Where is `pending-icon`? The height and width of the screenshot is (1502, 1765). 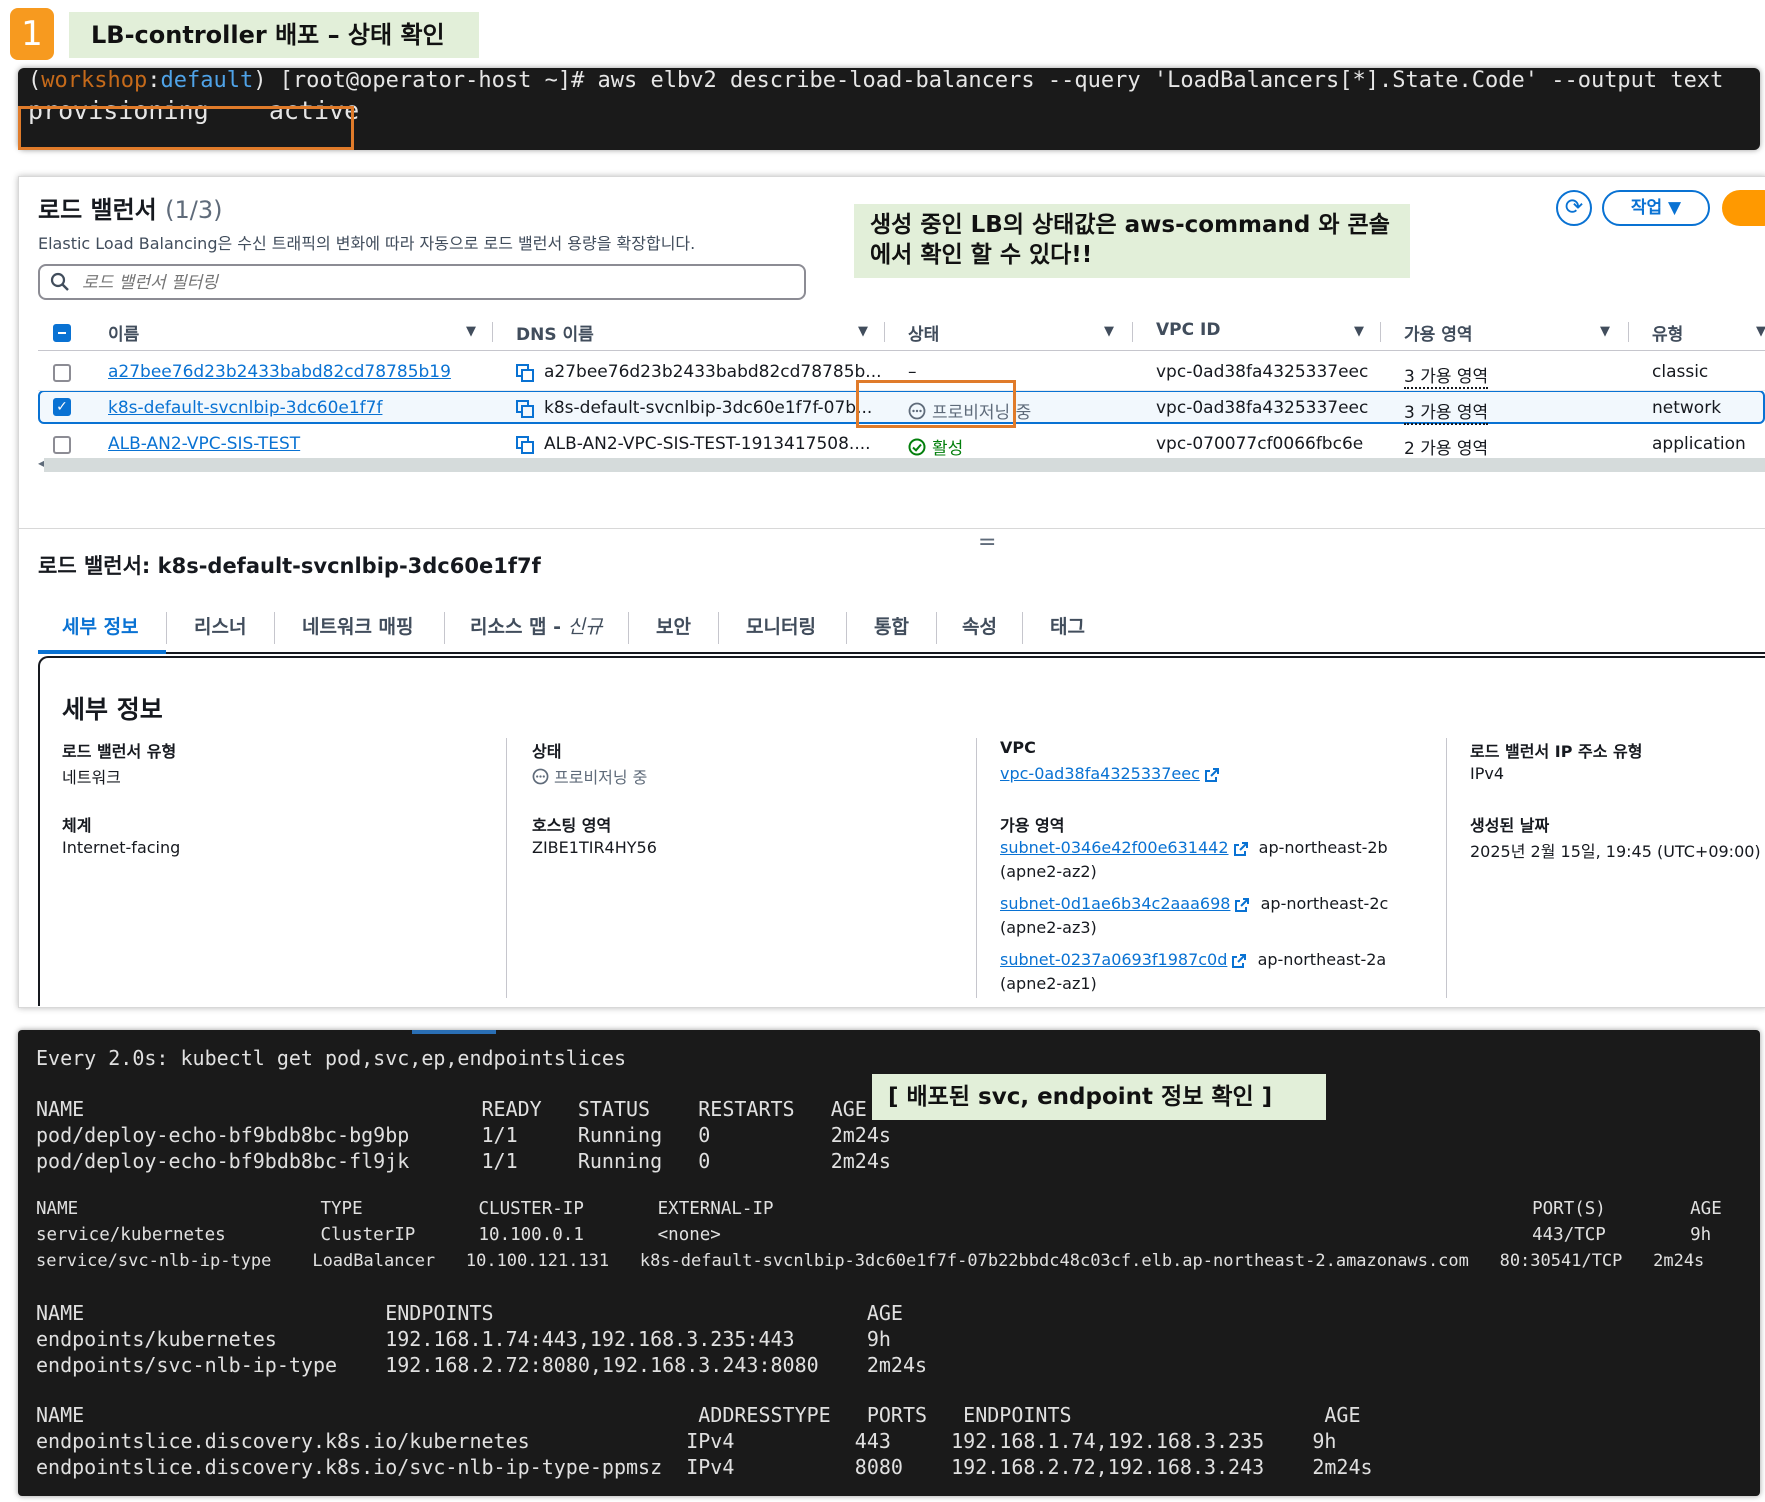 pending-icon is located at coordinates (540, 776).